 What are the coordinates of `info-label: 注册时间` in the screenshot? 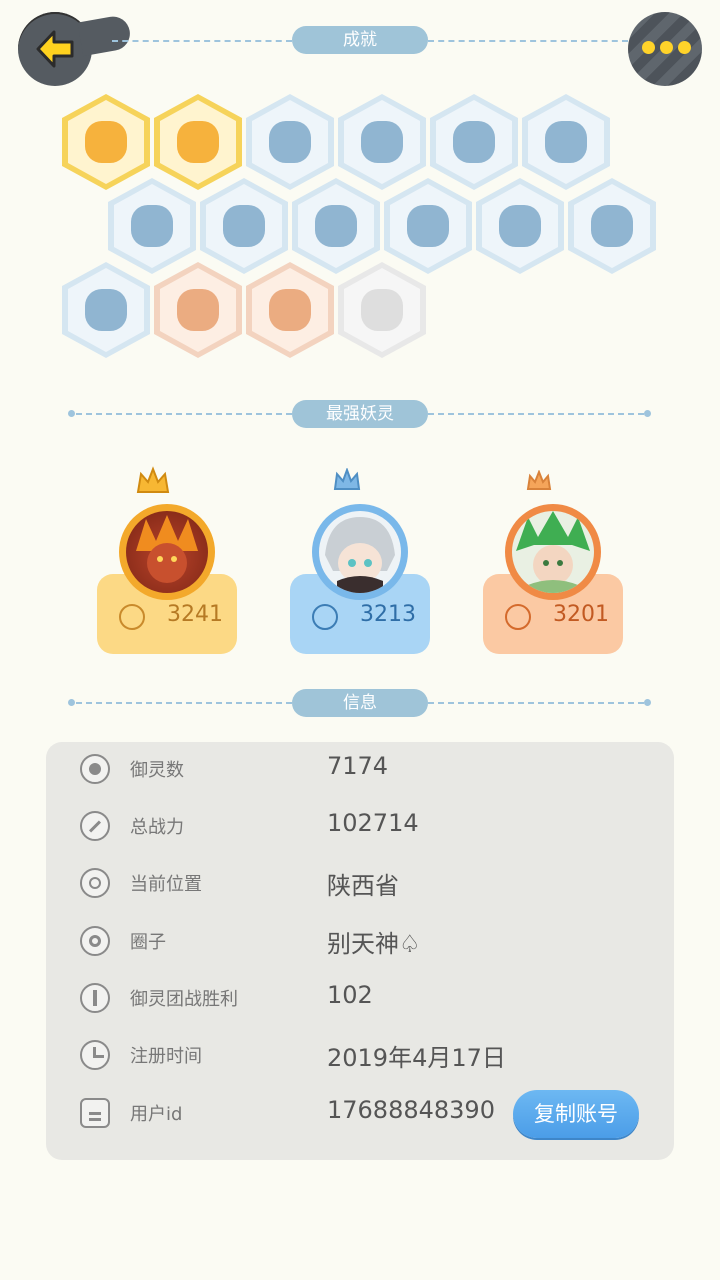 It's located at (166, 1056).